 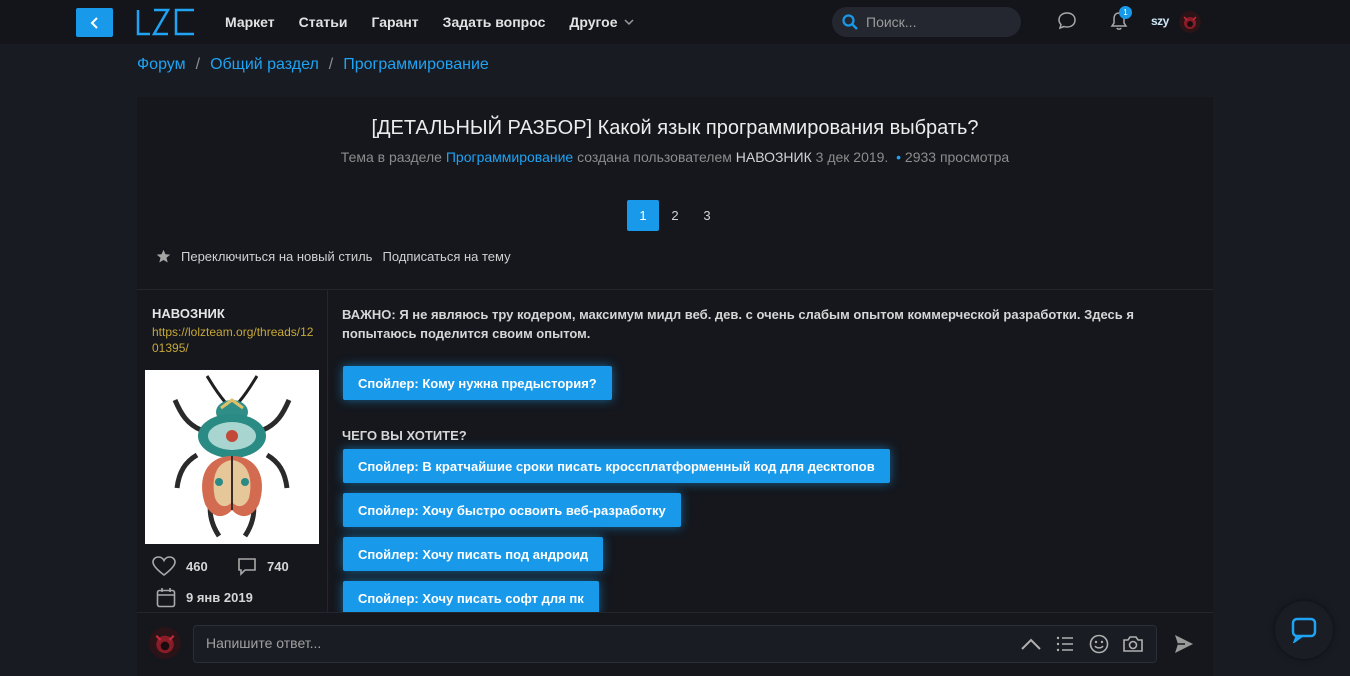 I want to click on search-input, so click(x=936, y=22).